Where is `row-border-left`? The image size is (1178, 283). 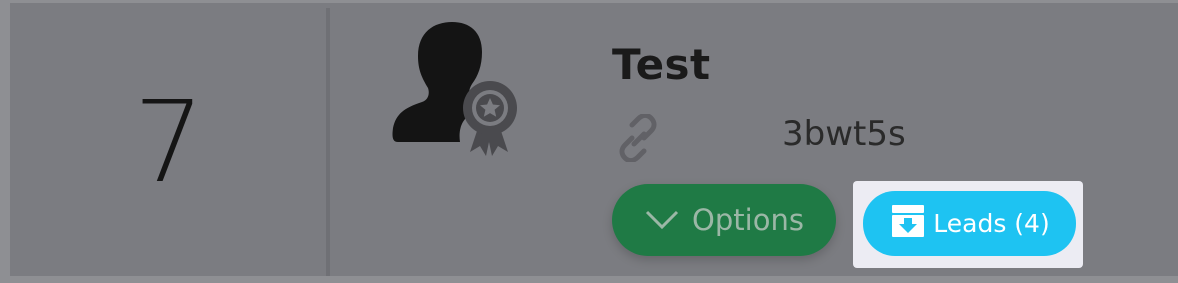 row-border-left is located at coordinates (5, 141).